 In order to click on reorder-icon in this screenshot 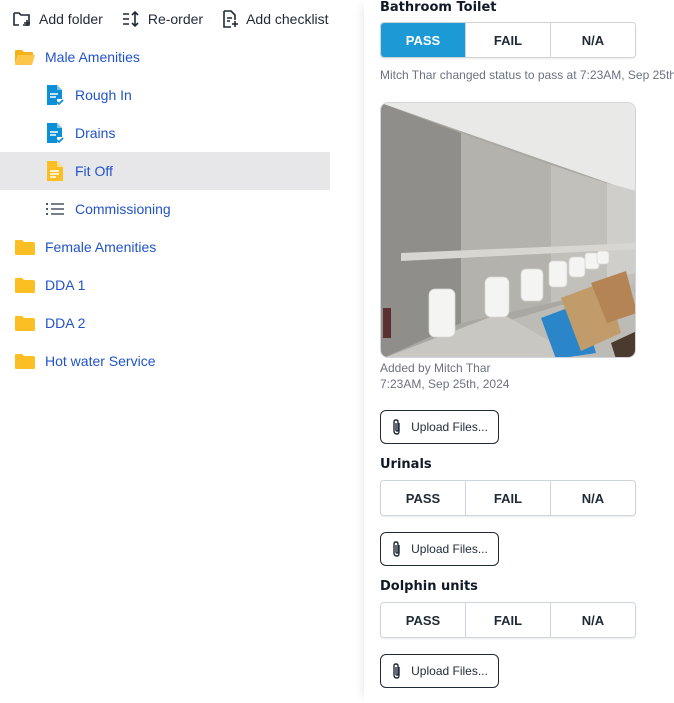, I will do `click(130, 19)`.